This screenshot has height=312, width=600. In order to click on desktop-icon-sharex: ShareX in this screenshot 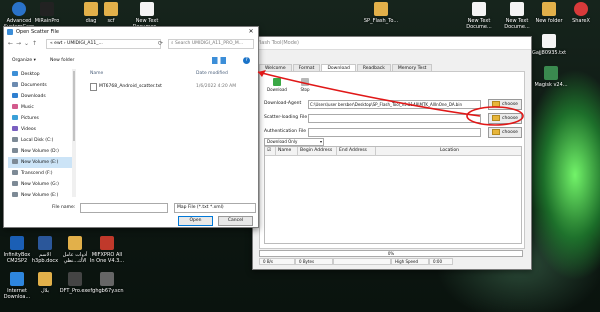, I will do `click(581, 13)`.